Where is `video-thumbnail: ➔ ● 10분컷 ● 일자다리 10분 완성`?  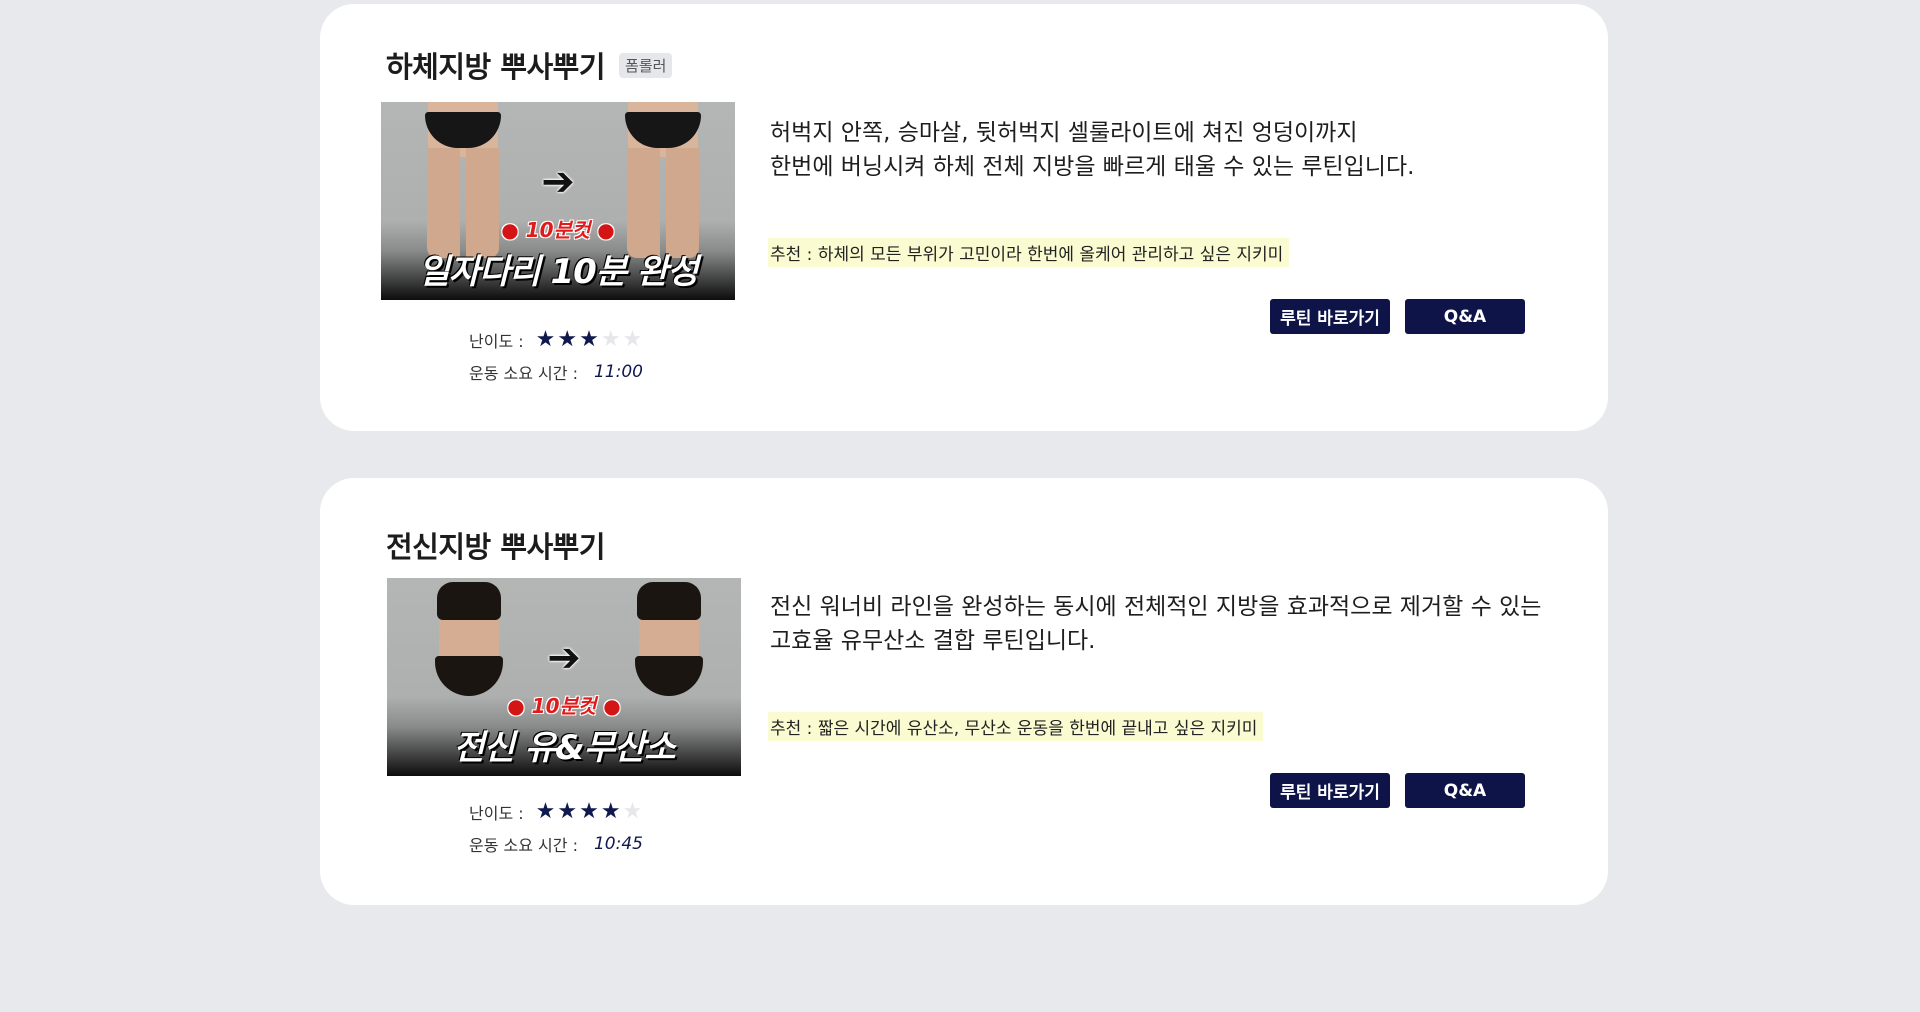 video-thumbnail: ➔ ● 10분컷 ● 일자다리 10분 완성 is located at coordinates (558, 201).